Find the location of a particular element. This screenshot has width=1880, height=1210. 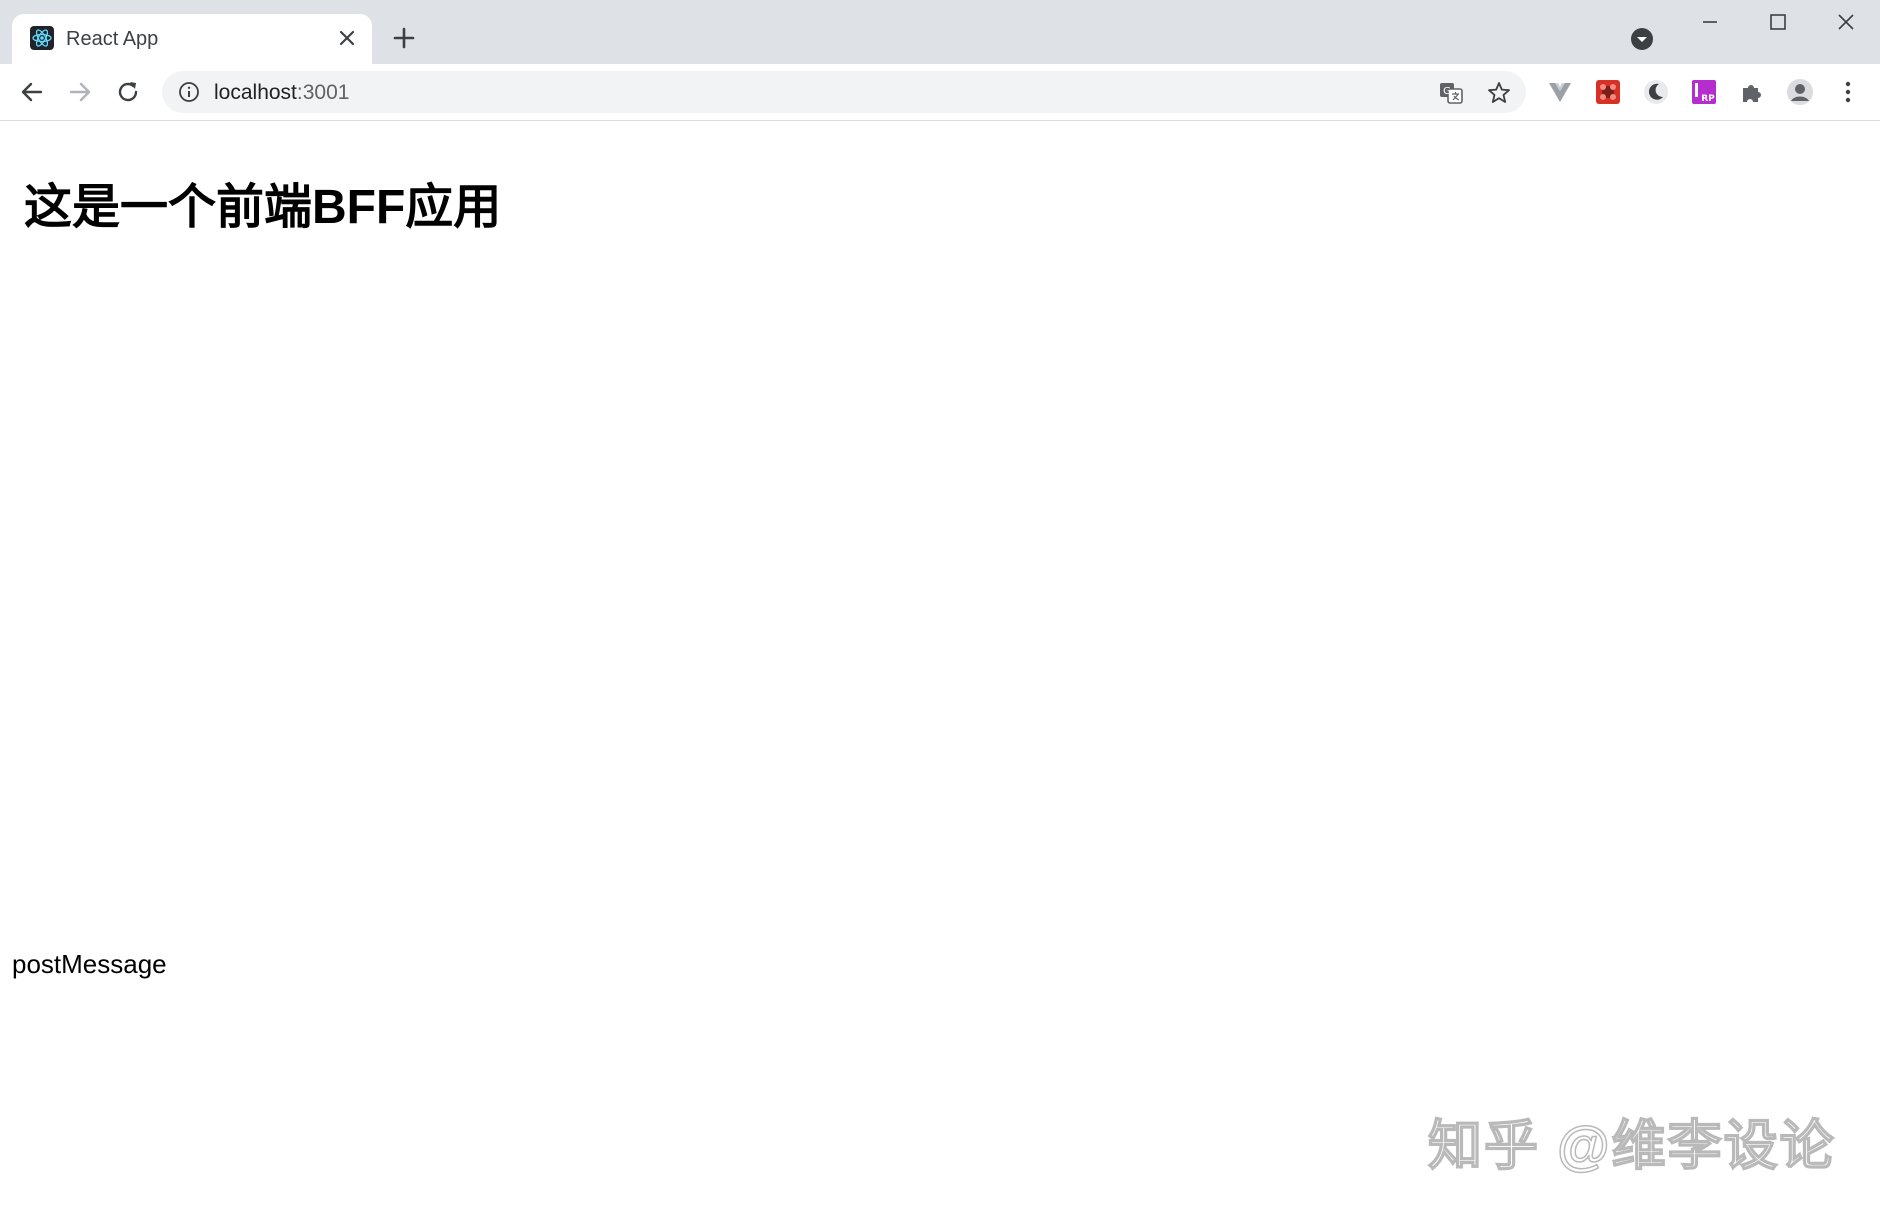

react-logo-icon is located at coordinates (42, 38).